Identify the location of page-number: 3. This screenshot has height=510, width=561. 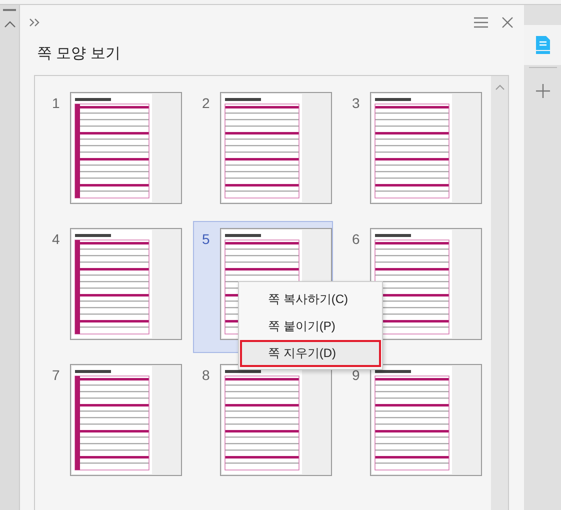
(356, 102).